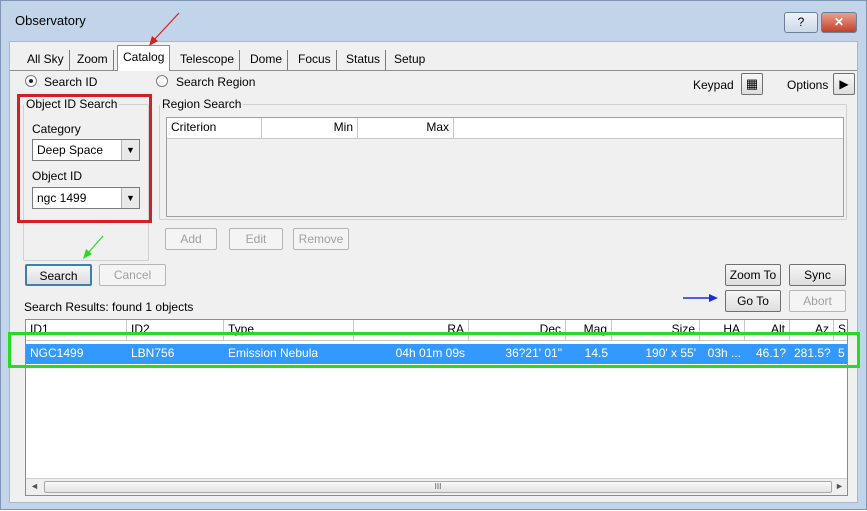 This screenshot has width=867, height=511. What do you see at coordinates (144, 58) in the screenshot?
I see `tab-catalog: Catalog` at bounding box center [144, 58].